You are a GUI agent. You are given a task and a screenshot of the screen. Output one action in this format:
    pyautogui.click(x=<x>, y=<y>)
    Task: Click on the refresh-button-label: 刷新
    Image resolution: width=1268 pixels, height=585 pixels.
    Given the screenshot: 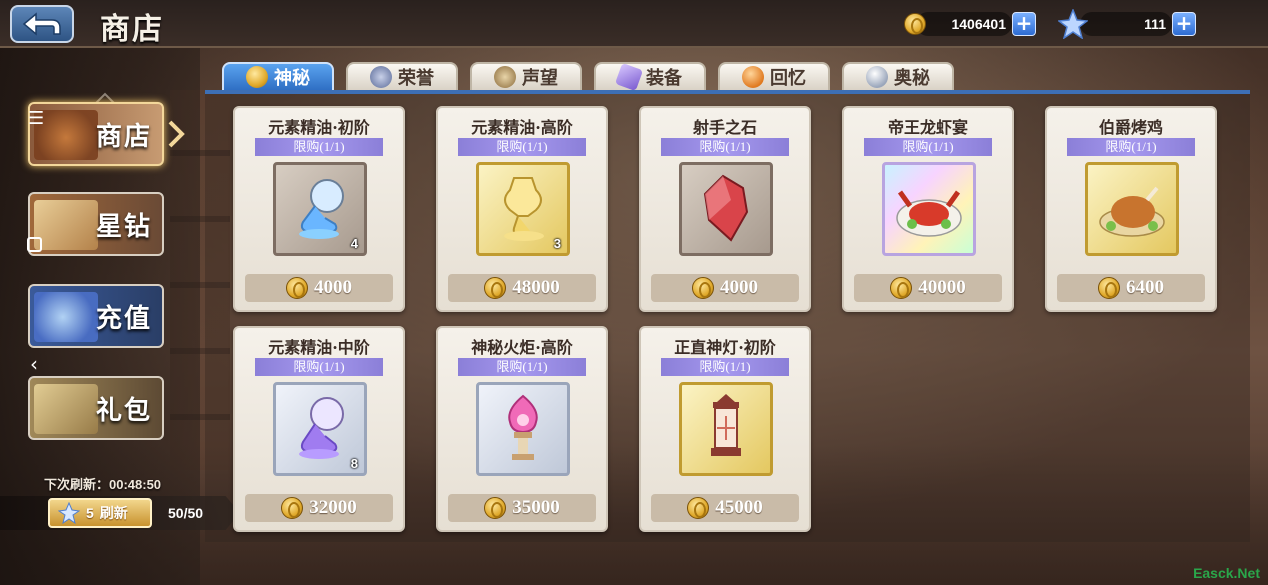 What is the action you would take?
    pyautogui.click(x=113, y=513)
    